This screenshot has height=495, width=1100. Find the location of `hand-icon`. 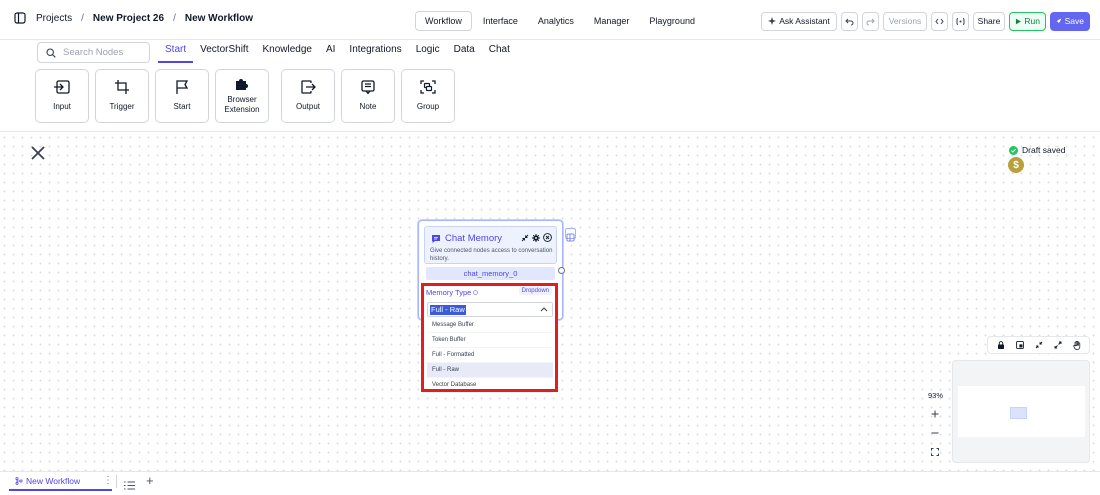

hand-icon is located at coordinates (1076, 345).